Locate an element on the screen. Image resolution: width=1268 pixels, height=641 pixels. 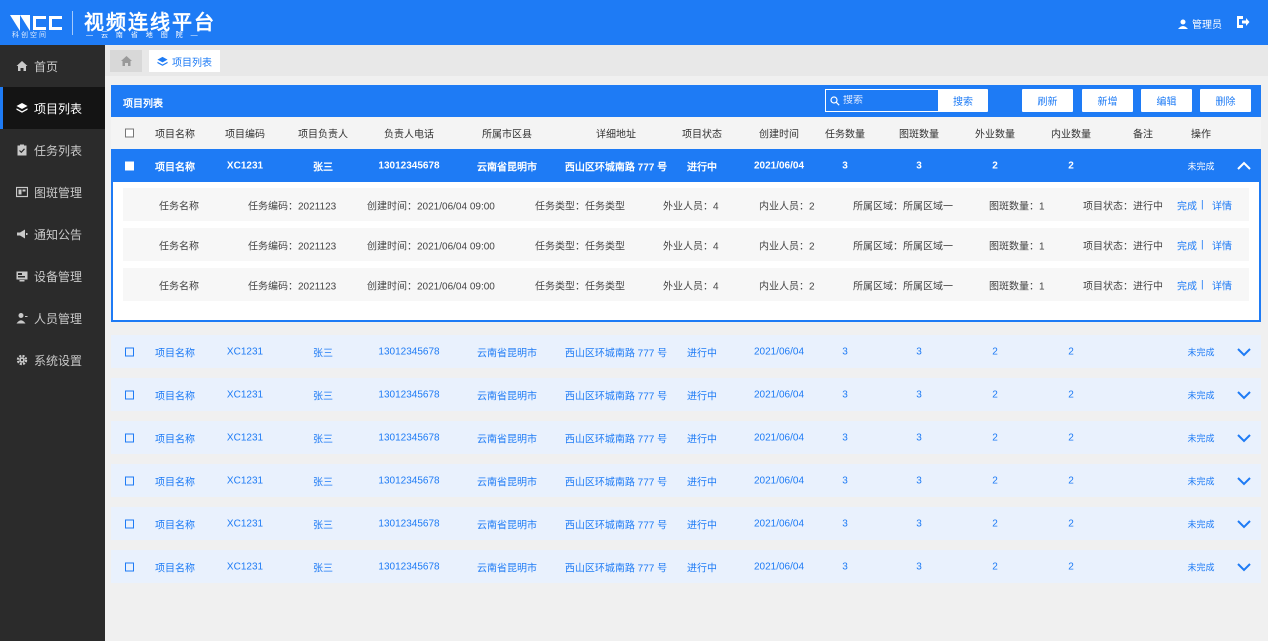
sidebar-item-spots: 图斑管理 is located at coordinates (52, 192).